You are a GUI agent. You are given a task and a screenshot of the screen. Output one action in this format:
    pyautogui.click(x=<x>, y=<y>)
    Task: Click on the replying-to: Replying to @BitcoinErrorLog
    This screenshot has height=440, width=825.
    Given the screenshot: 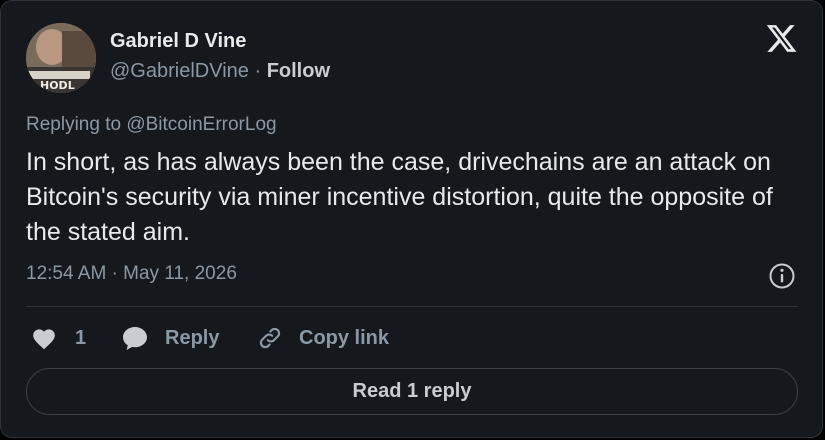 What is the action you would take?
    pyautogui.click(x=151, y=125)
    